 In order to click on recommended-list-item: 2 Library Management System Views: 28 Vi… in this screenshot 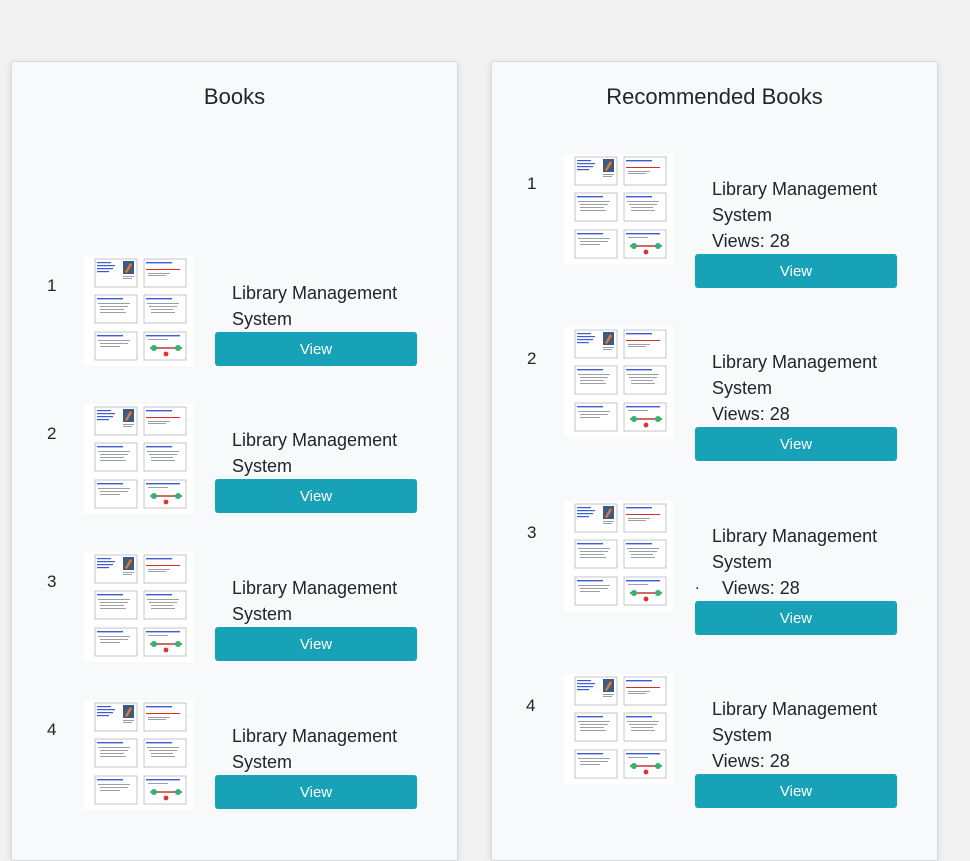, I will do `click(714, 394)`.